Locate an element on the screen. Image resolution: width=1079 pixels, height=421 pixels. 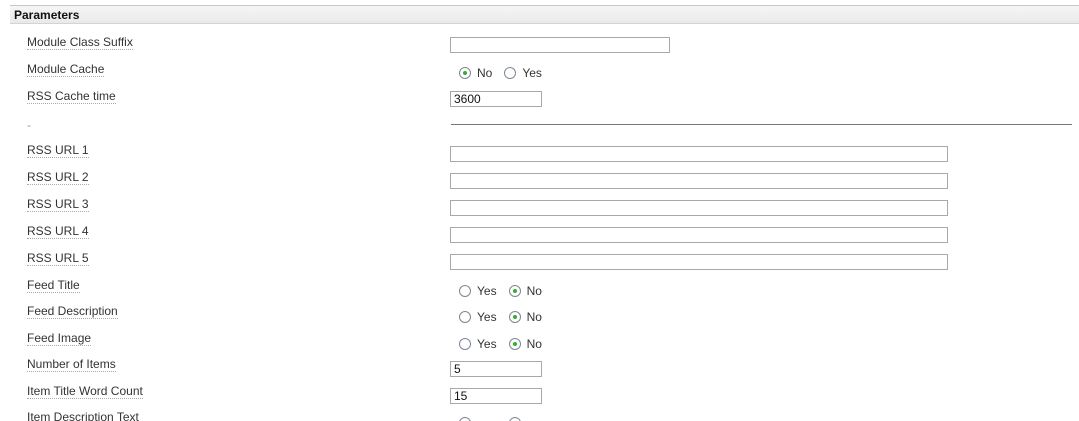
item-description-text-second-radio is located at coordinates (514, 419).